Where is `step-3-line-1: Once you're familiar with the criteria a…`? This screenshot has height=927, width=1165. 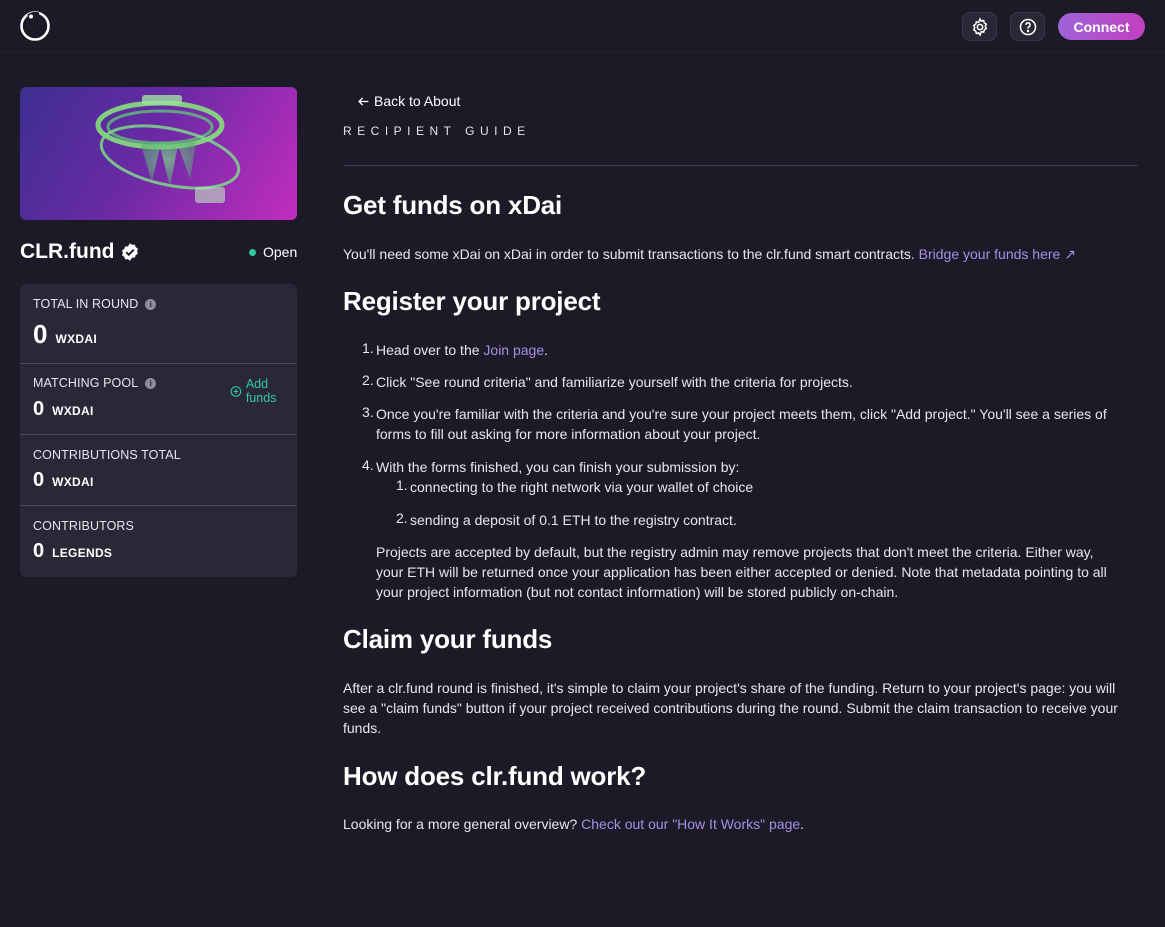 step-3-line-1: Once you're familiar with the criteria a… is located at coordinates (741, 414).